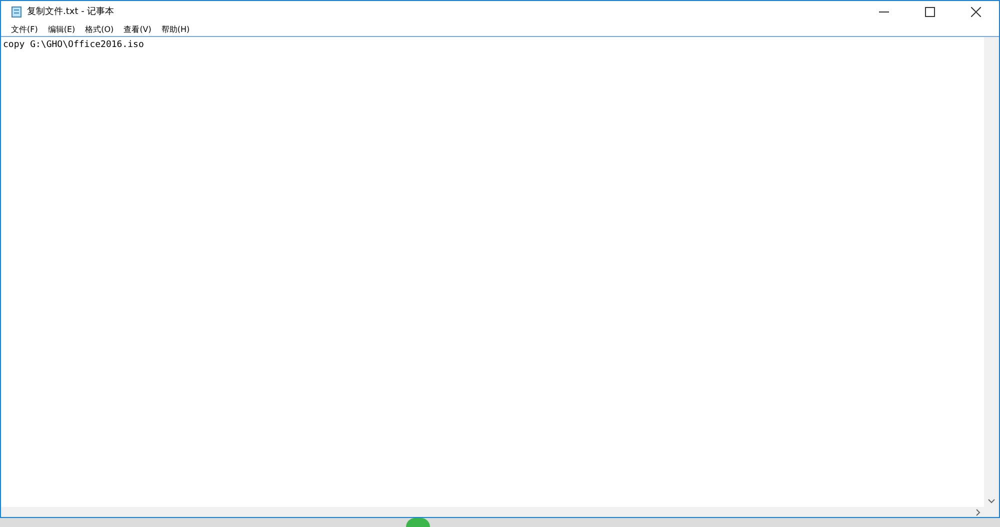  What do you see at coordinates (991, 272) in the screenshot?
I see `vertical-scrollbar` at bounding box center [991, 272].